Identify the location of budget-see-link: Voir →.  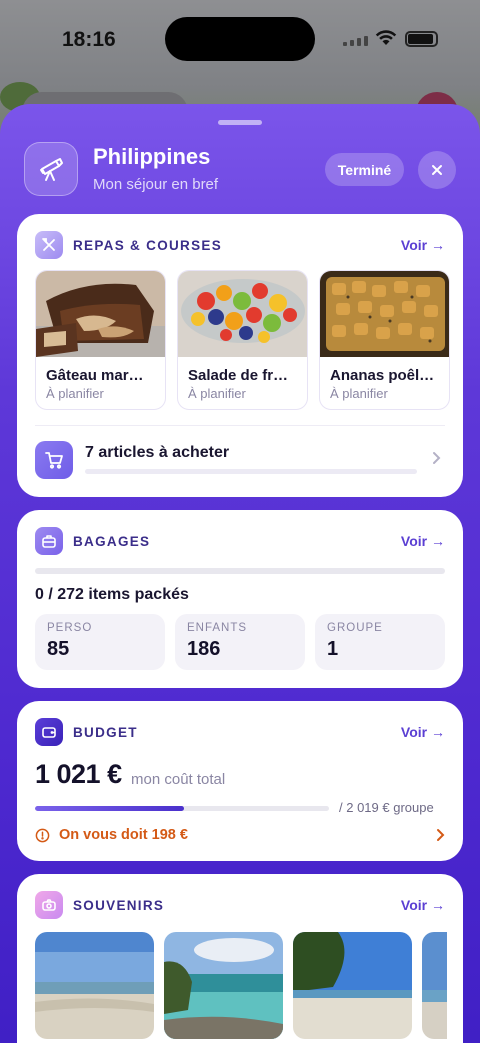
(423, 732).